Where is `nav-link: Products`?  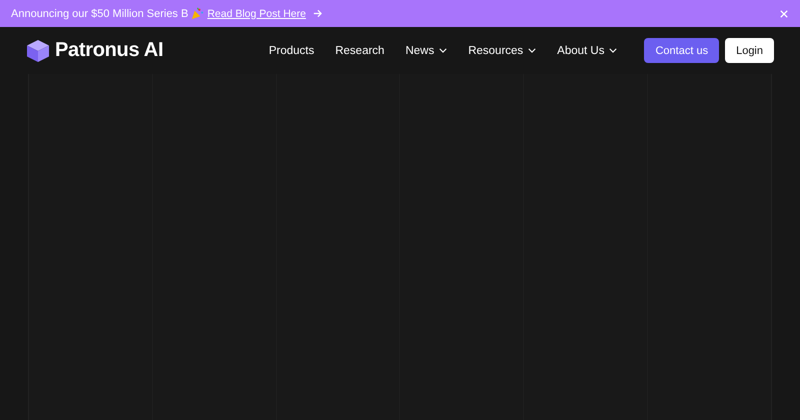
nav-link: Products is located at coordinates (291, 50).